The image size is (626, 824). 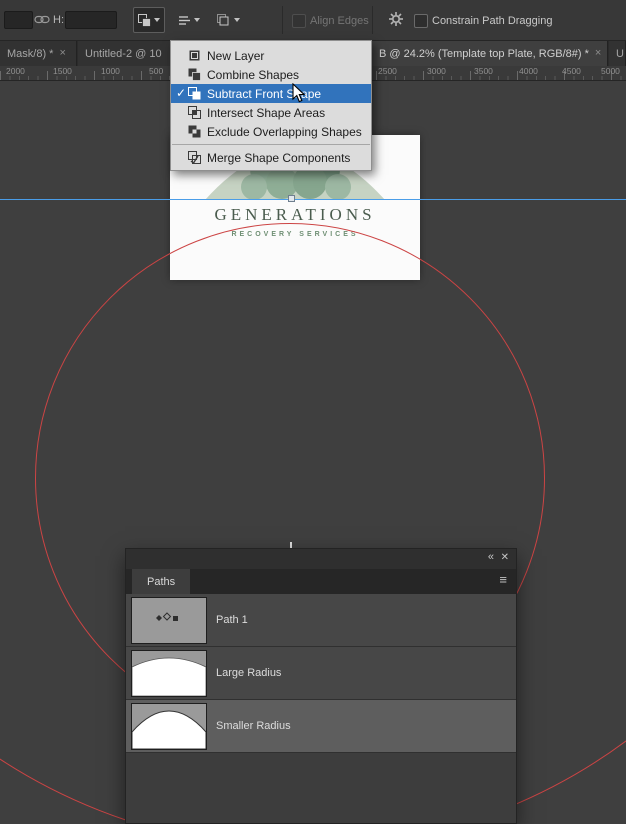 I want to click on ruler-label: 3000, so click(x=436, y=71).